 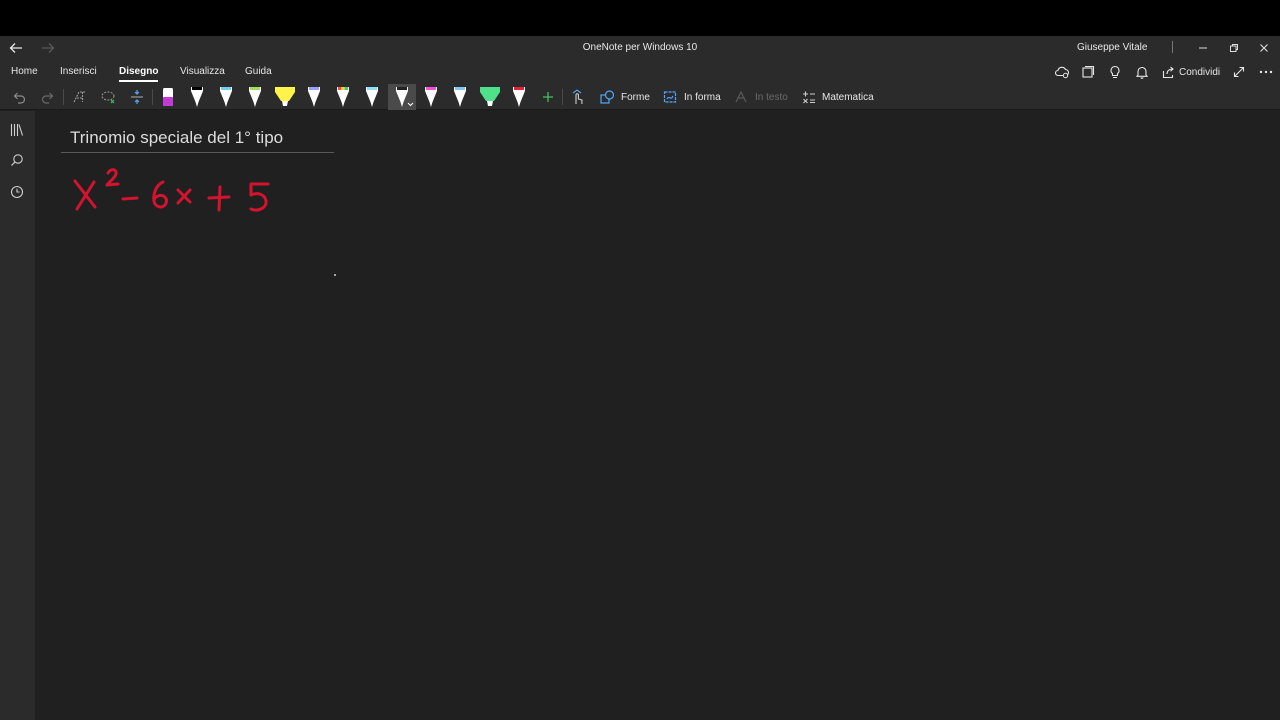 I want to click on insert-space-button, so click(x=137, y=97).